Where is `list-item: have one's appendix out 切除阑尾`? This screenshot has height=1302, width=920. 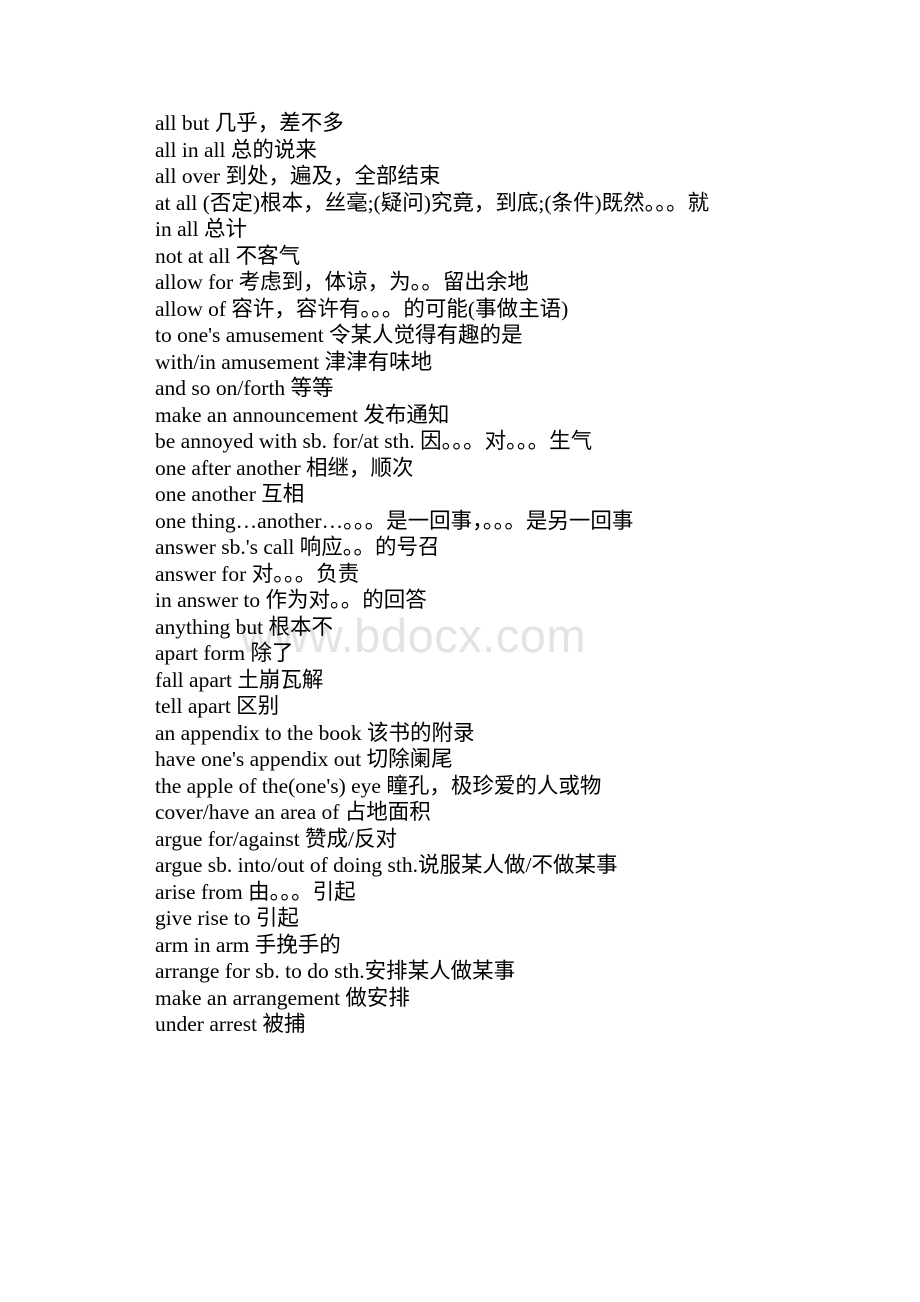
list-item: have one's appendix out 切除阑尾 is located at coordinates (304, 759).